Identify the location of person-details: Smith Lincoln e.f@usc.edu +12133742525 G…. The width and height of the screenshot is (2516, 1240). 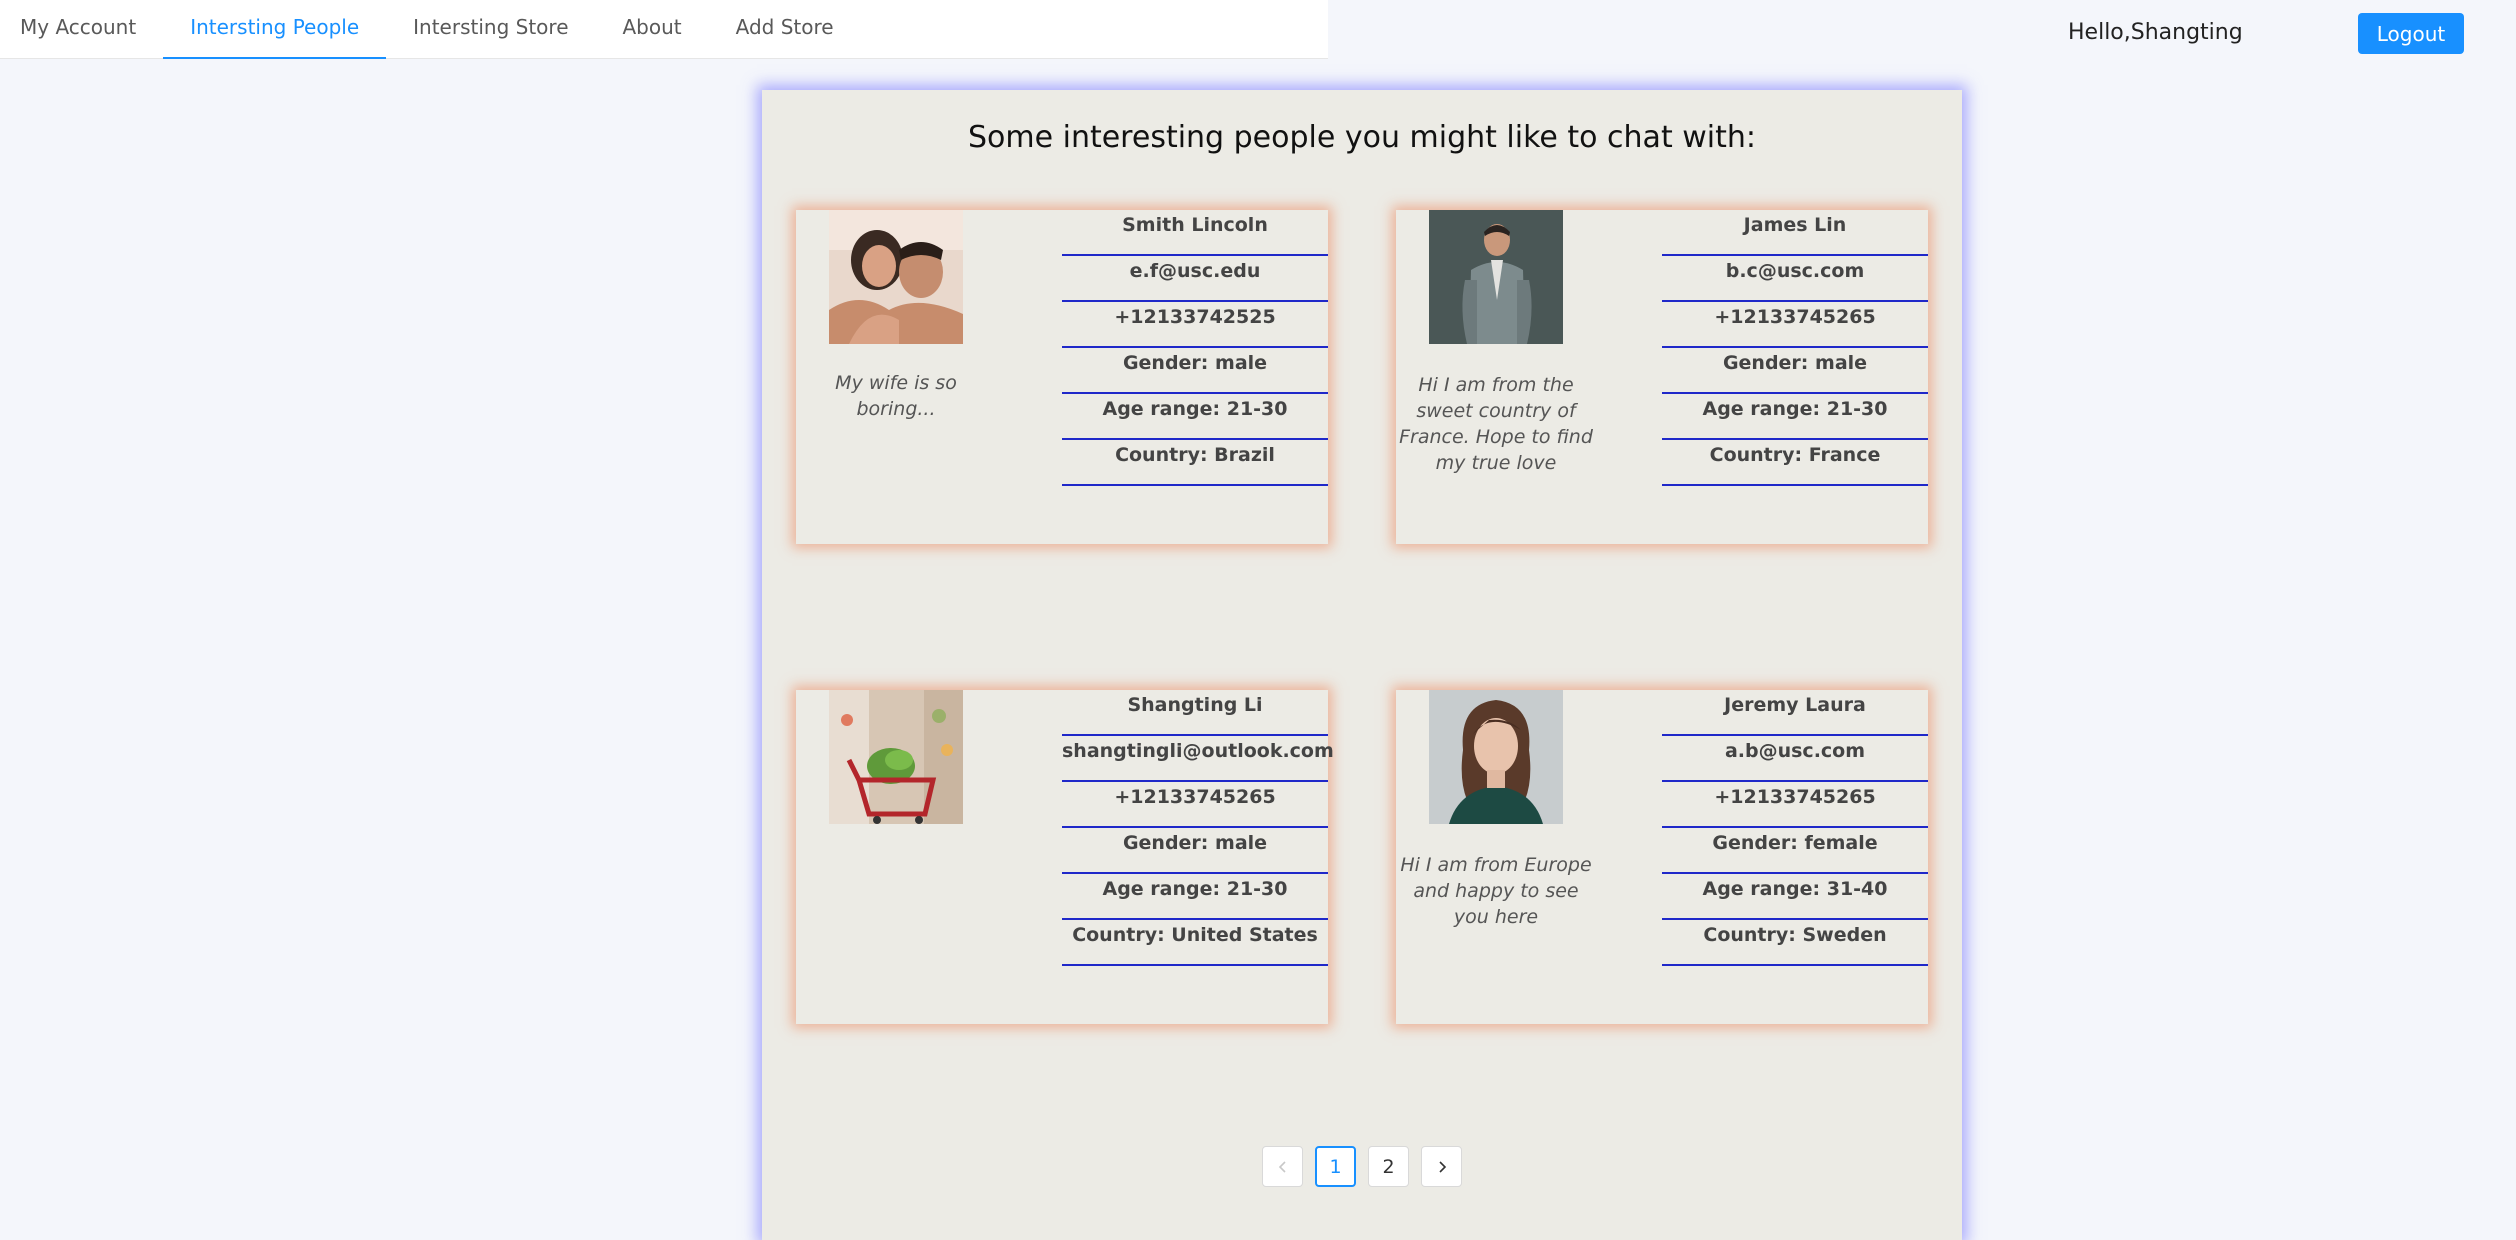
(1195, 348).